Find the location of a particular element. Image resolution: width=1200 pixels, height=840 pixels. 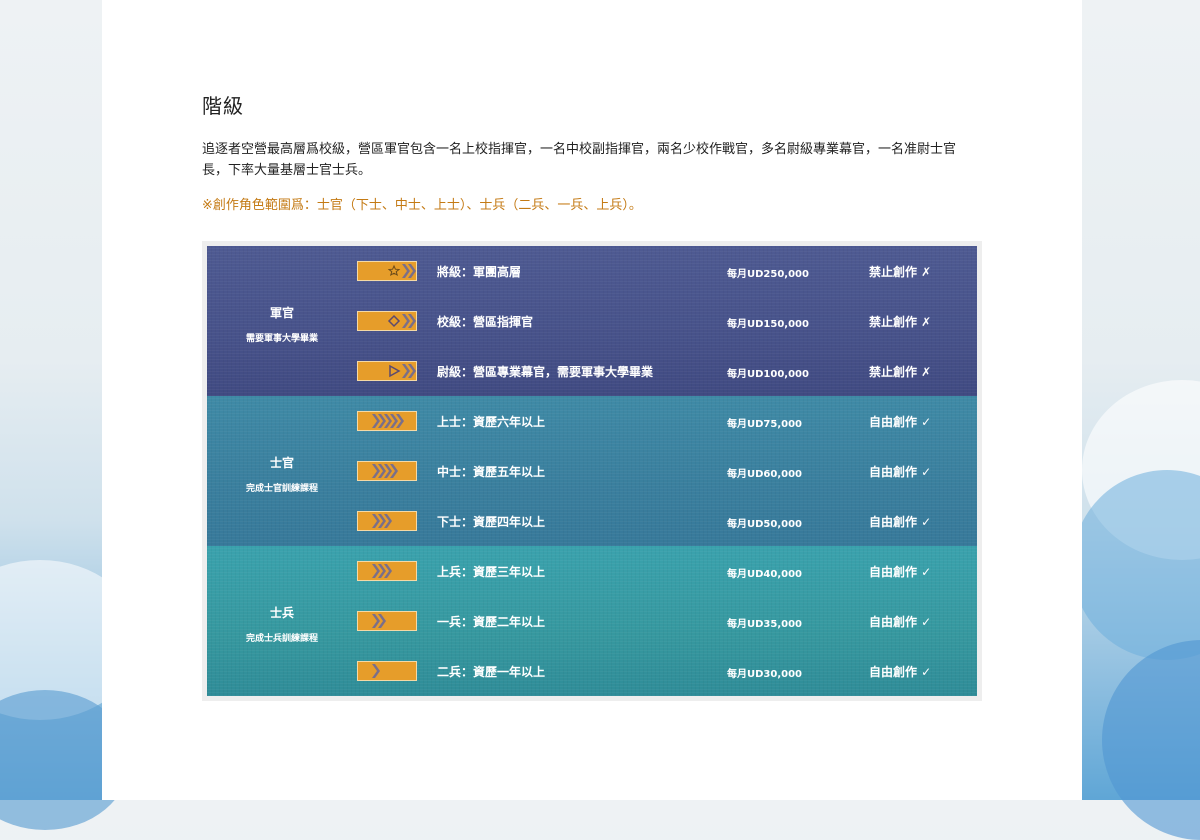

rank-title: 尉級：營區專業幕官，需要軍事大學畢業 is located at coordinates (545, 372).